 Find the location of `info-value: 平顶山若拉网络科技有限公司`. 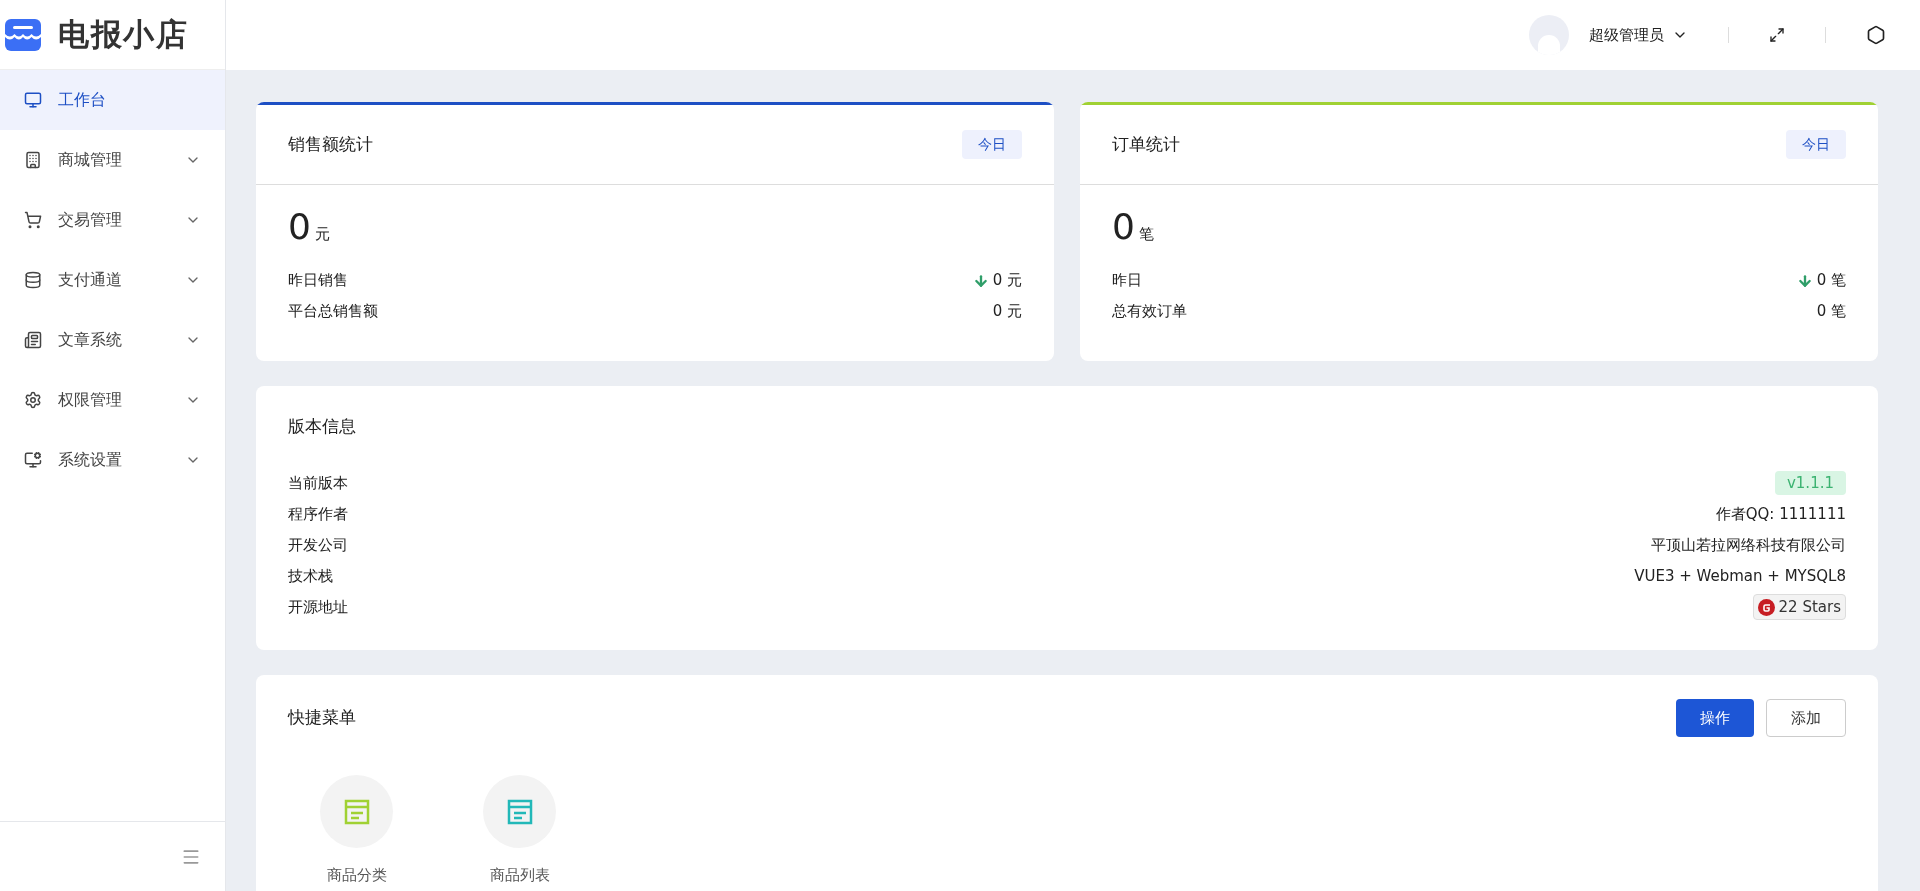

info-value: 平顶山若拉网络科技有限公司 is located at coordinates (1748, 545).